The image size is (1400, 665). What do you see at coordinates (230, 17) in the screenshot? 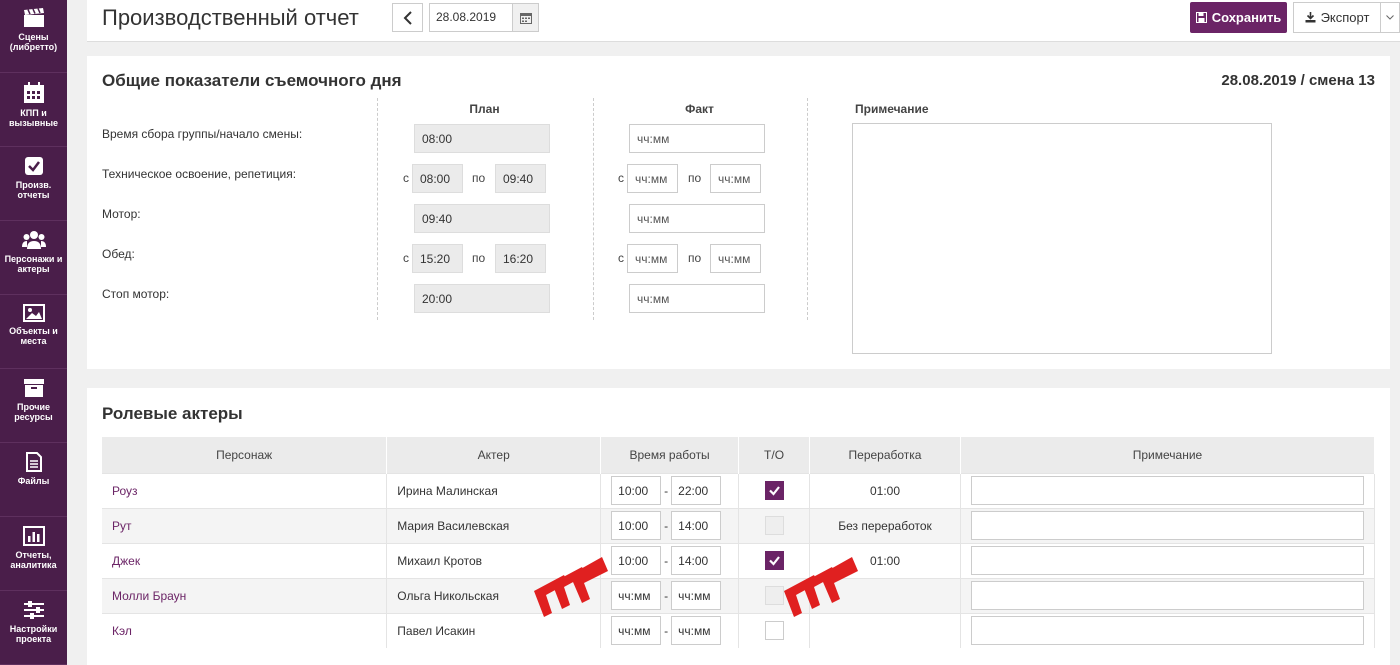
I see `page-title: Производственный отчет` at bounding box center [230, 17].